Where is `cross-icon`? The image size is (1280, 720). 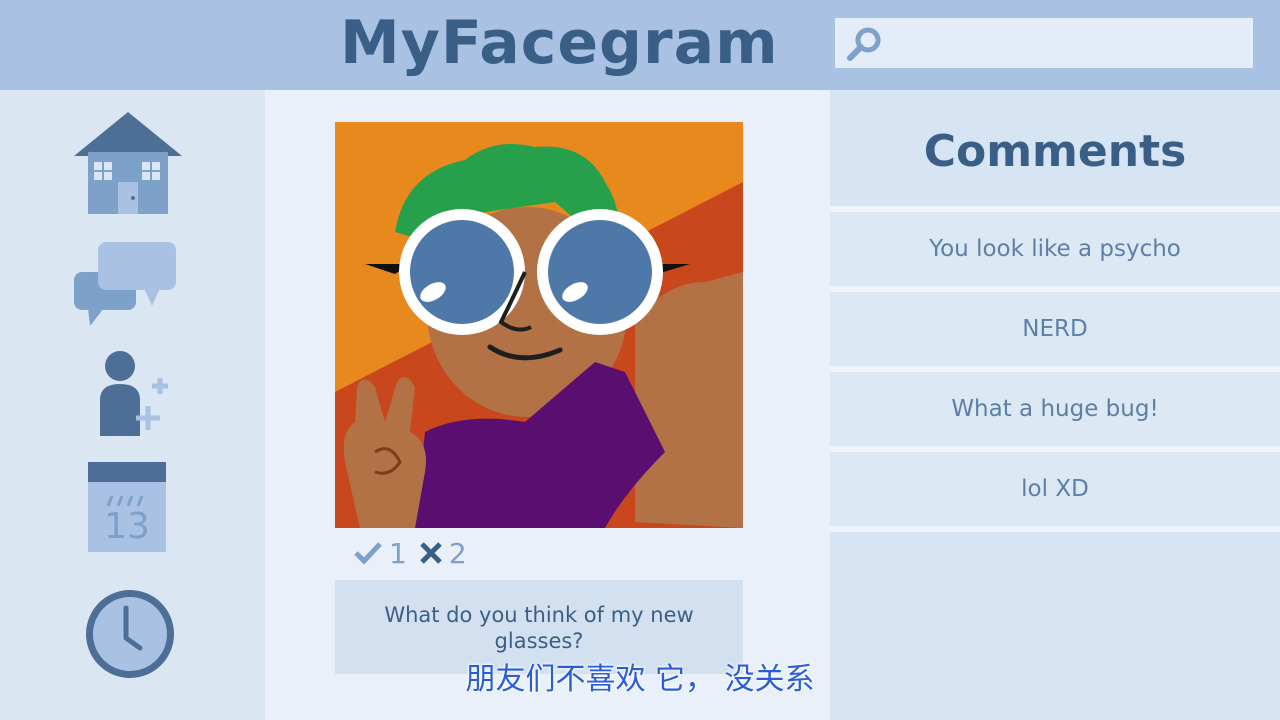
cross-icon is located at coordinates (431, 553).